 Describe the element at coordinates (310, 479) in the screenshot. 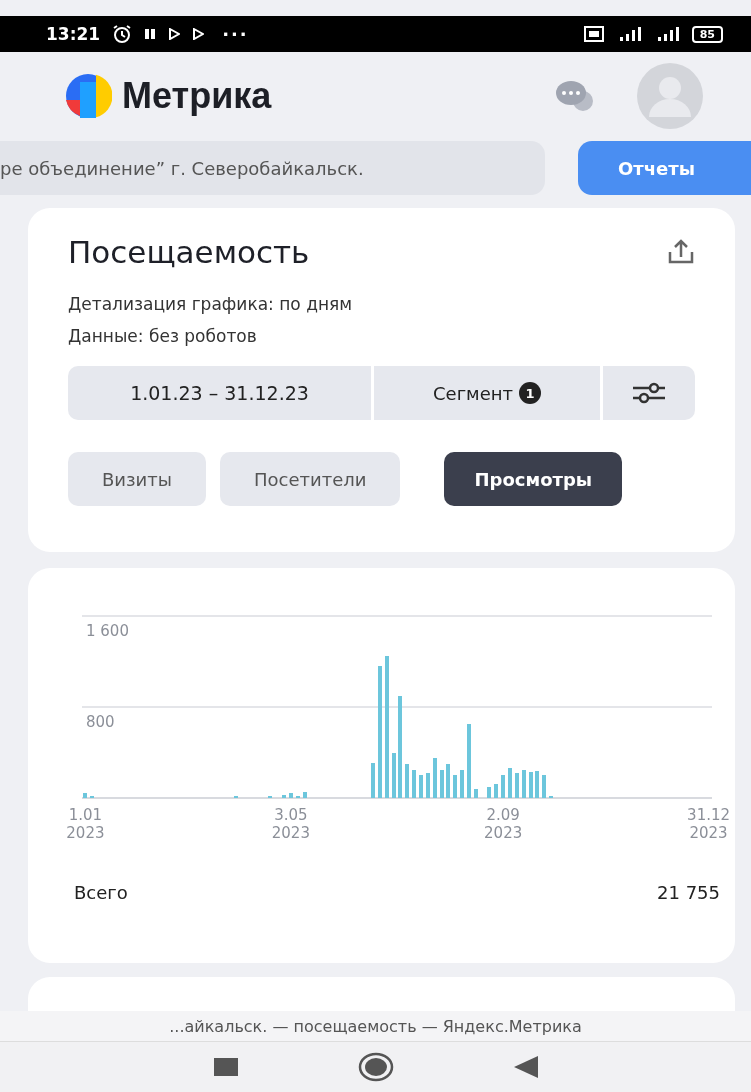

I see `metric-tab: Посетители` at that location.